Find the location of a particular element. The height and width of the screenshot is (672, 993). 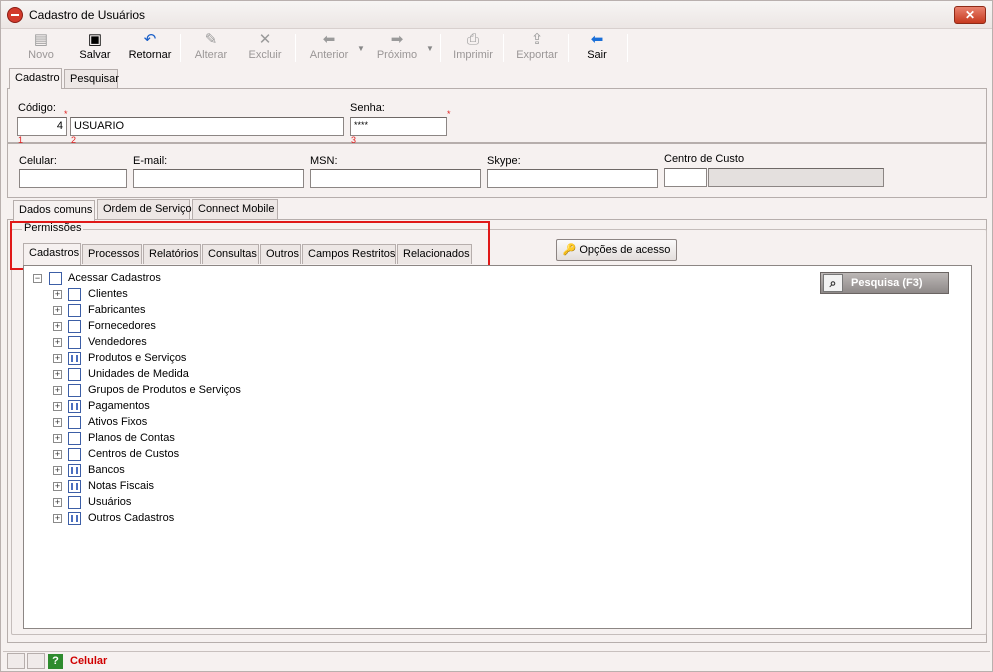

opcoes-acesso-button: 🔑 Opções de acesso is located at coordinates (616, 250).